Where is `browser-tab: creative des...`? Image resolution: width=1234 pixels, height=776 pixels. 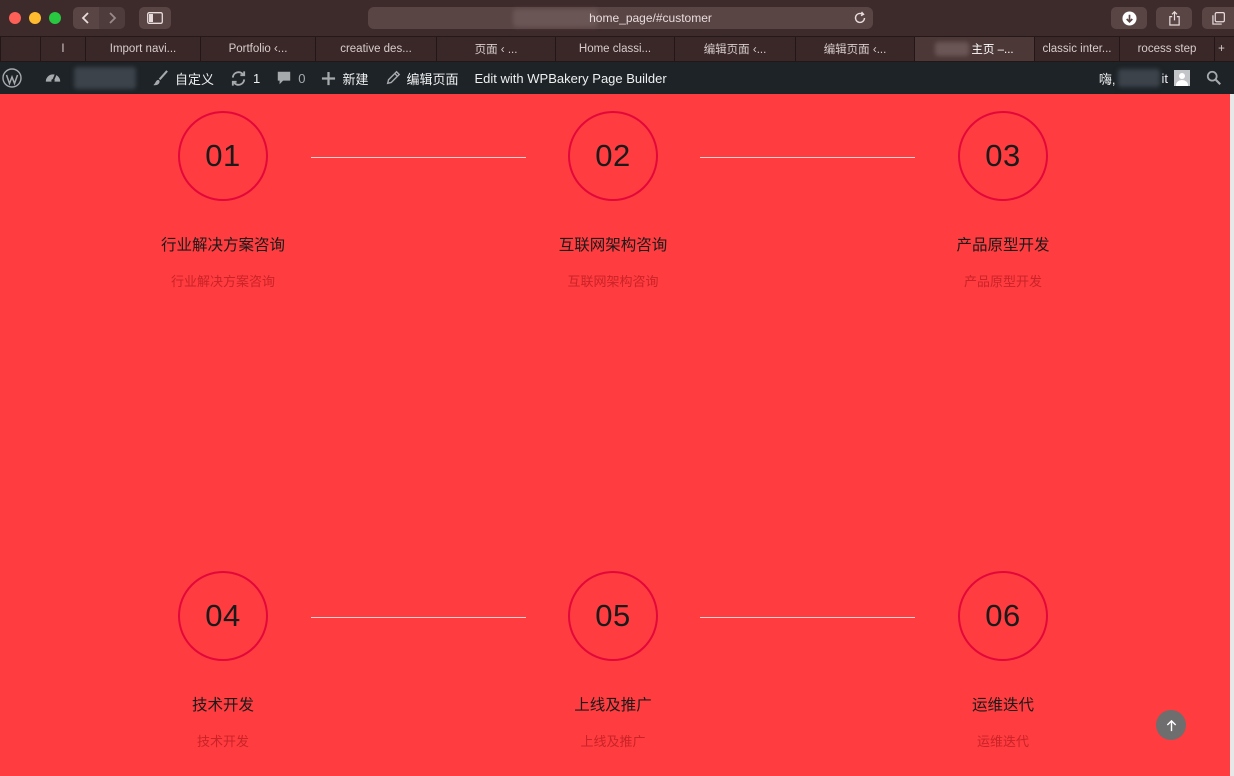
browser-tab: creative des... is located at coordinates (375, 49).